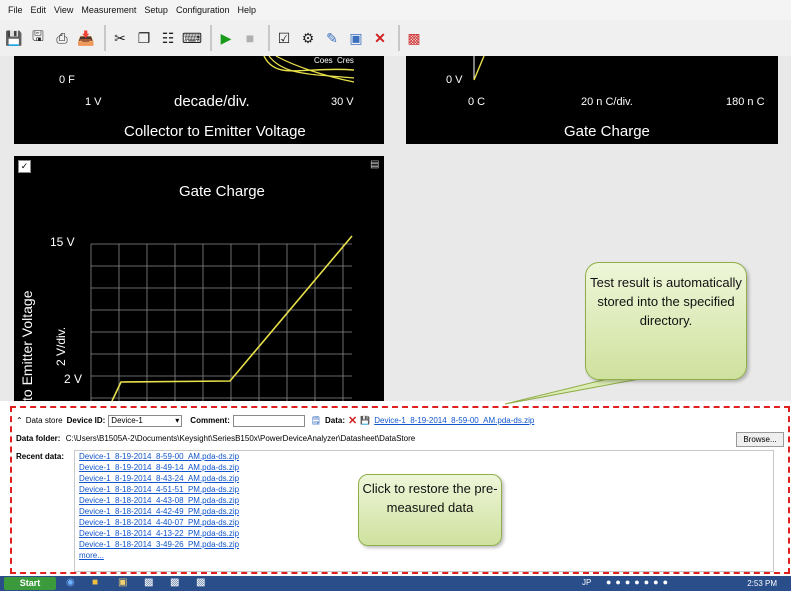  I want to click on toolbar: 💾 🖫 ⎙ 📥 ✂ ❐ ☷ ⌨ ▶ ■ ☑ ⚙ ✎ ▣ ✕ ▩, so click(395, 38).